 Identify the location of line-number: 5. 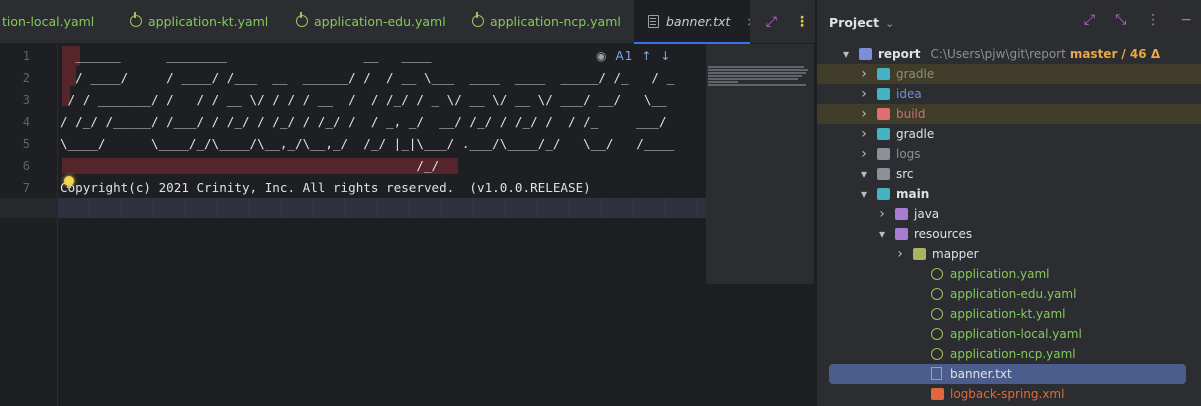
(26, 144).